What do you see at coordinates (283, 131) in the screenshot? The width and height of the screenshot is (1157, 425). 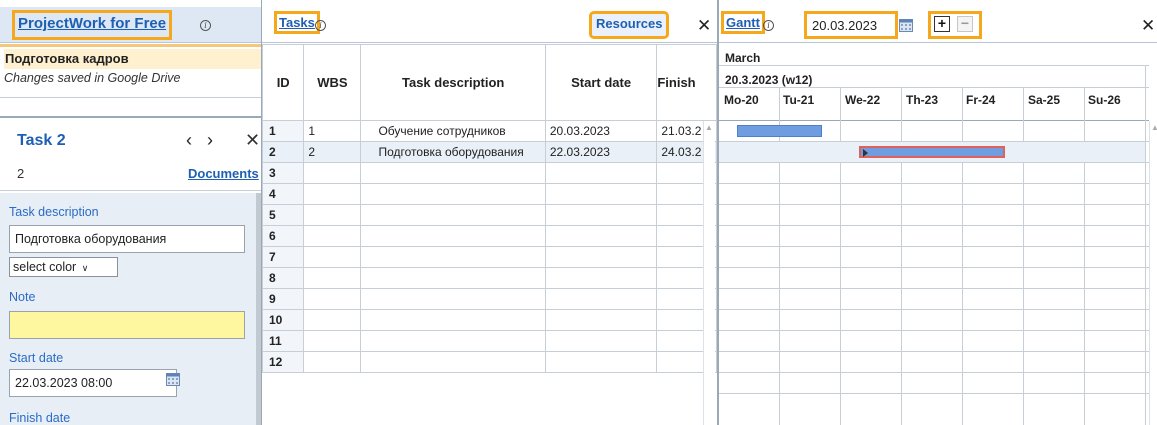 I see `row-id: 1` at bounding box center [283, 131].